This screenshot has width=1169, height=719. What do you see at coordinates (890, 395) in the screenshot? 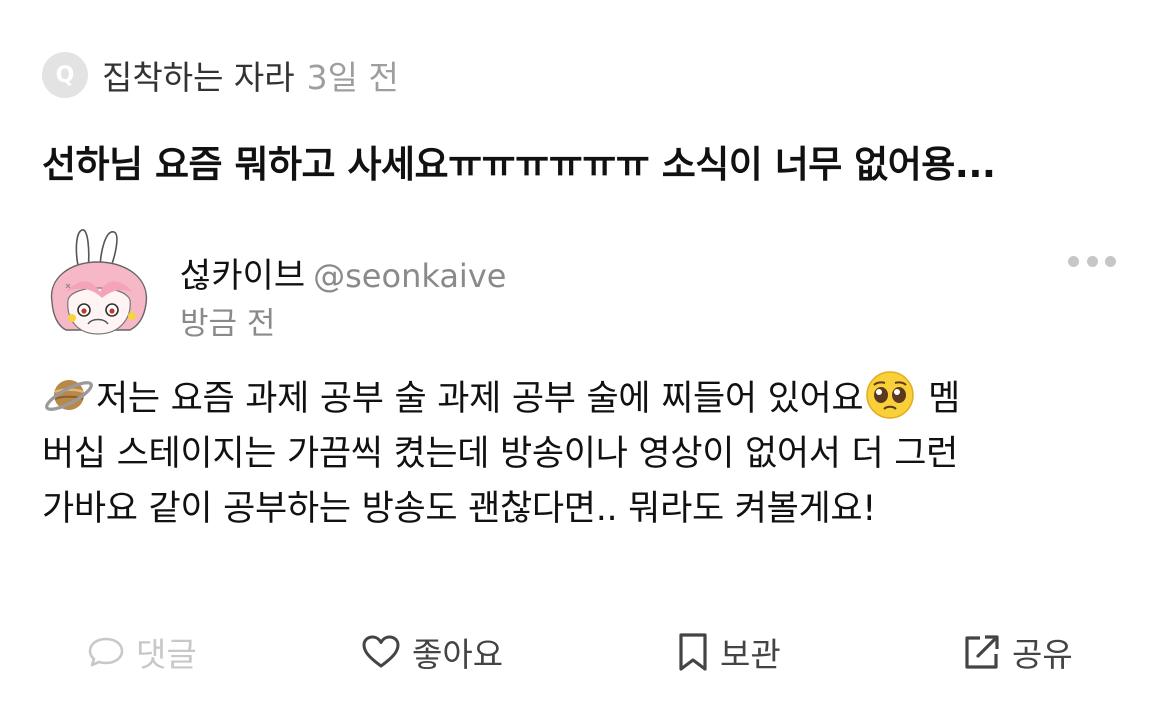
I see `pleading-face-icon` at bounding box center [890, 395].